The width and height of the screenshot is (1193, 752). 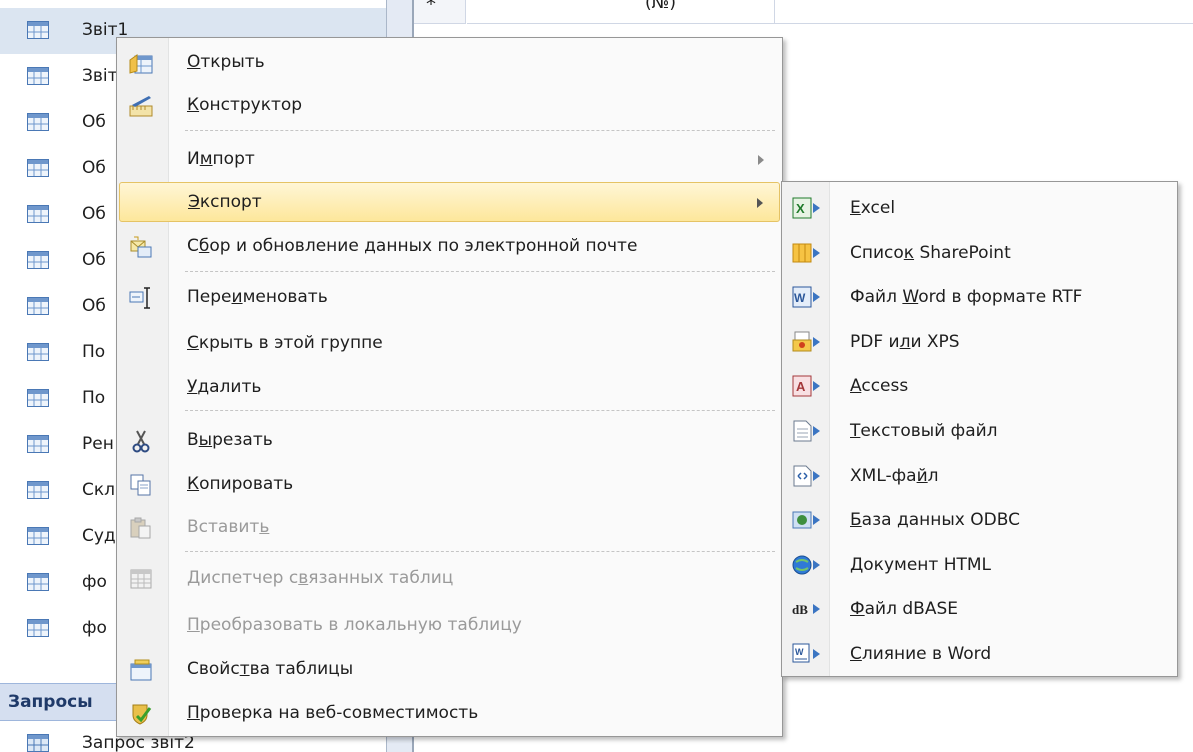 What do you see at coordinates (979, 476) in the screenshot?
I see `export-option-7: XML-файл` at bounding box center [979, 476].